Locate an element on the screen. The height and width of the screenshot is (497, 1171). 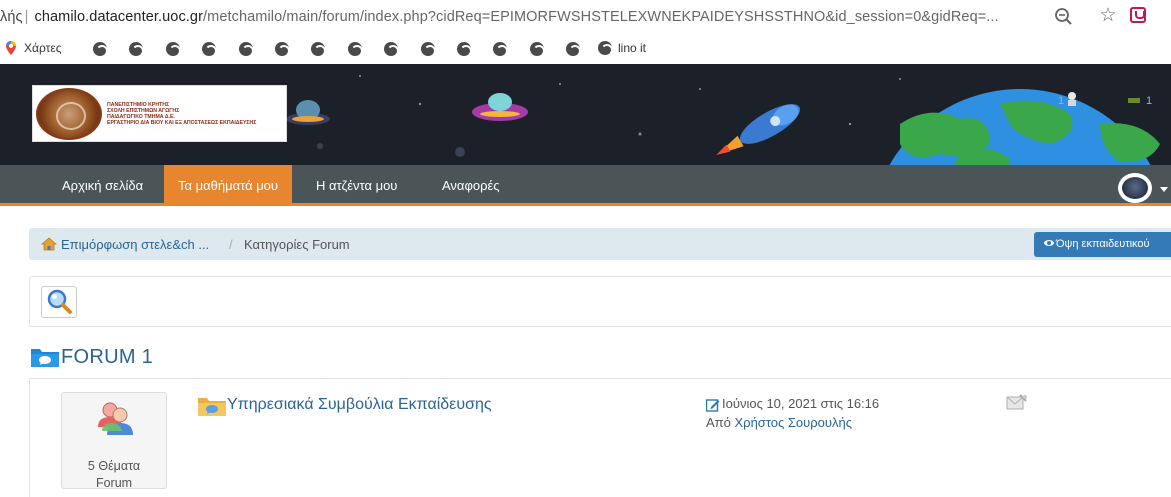
bookmark-star-icon: ☆ is located at coordinates (1108, 16).